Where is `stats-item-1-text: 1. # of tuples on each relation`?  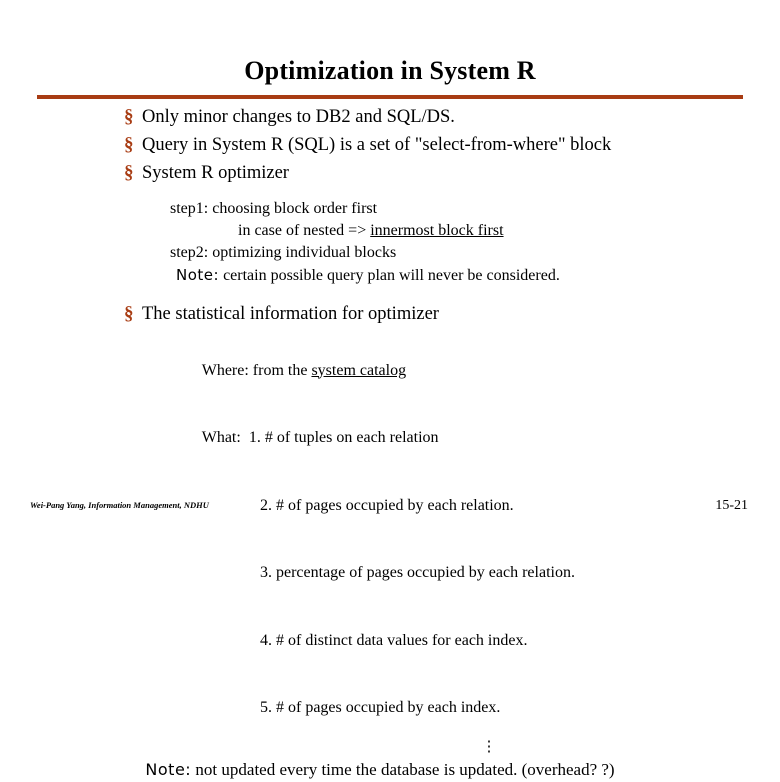
stats-item-1-text: 1. # of tuples on each relation is located at coordinates (343, 437).